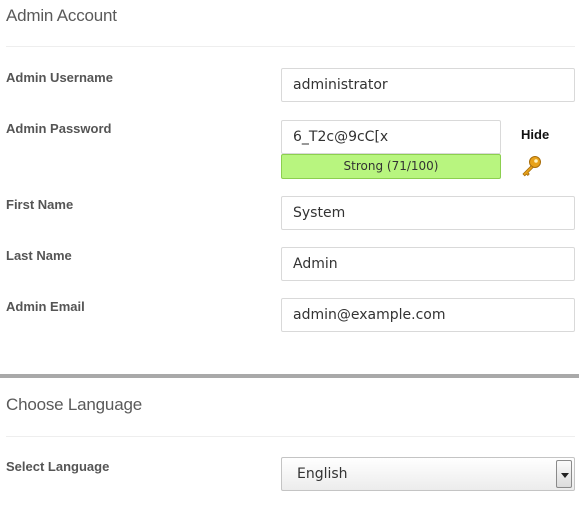  What do you see at coordinates (428, 213) in the screenshot?
I see `first-name-input: System` at bounding box center [428, 213].